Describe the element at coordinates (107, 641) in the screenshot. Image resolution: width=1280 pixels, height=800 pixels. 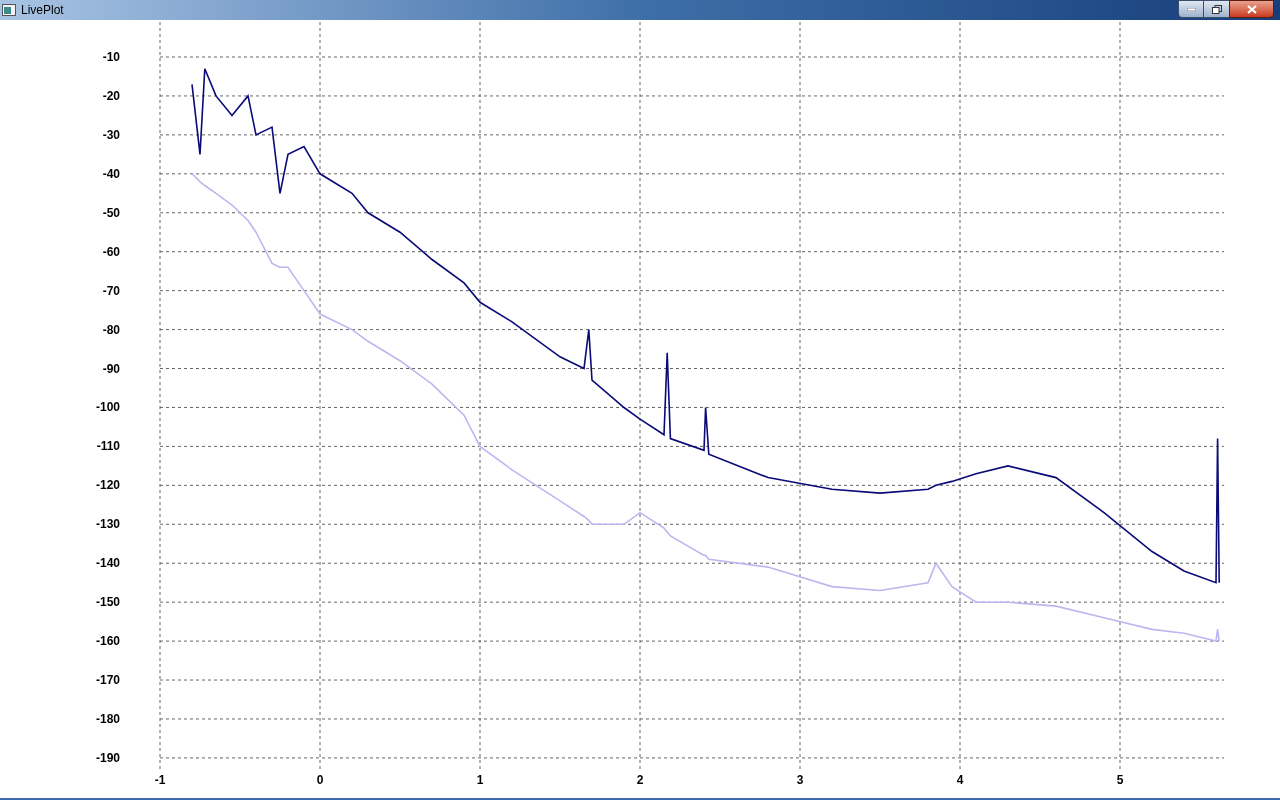
I see `y-tick-label: -160` at that location.